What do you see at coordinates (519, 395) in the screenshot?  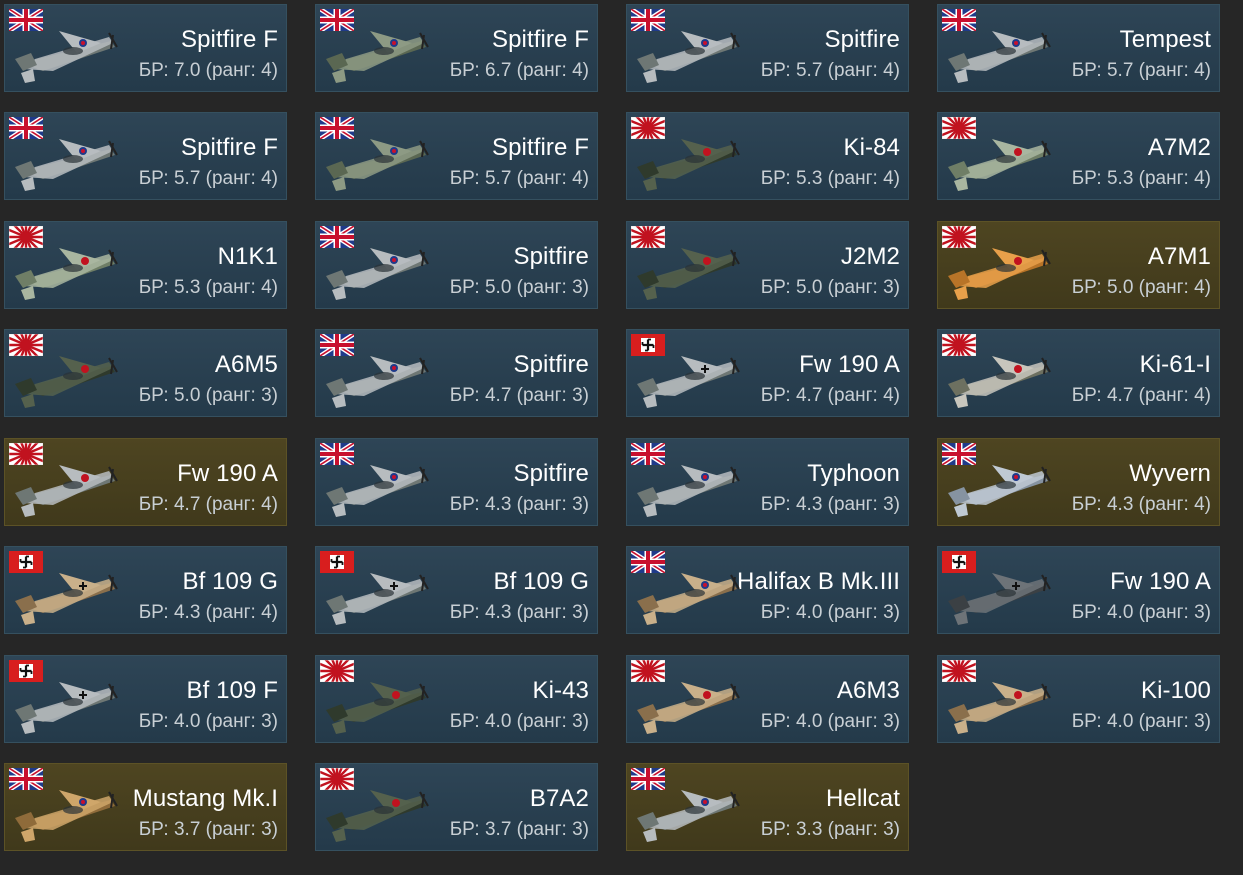 I see `battle-rating: БР: 4.7 (ранг: 3)` at bounding box center [519, 395].